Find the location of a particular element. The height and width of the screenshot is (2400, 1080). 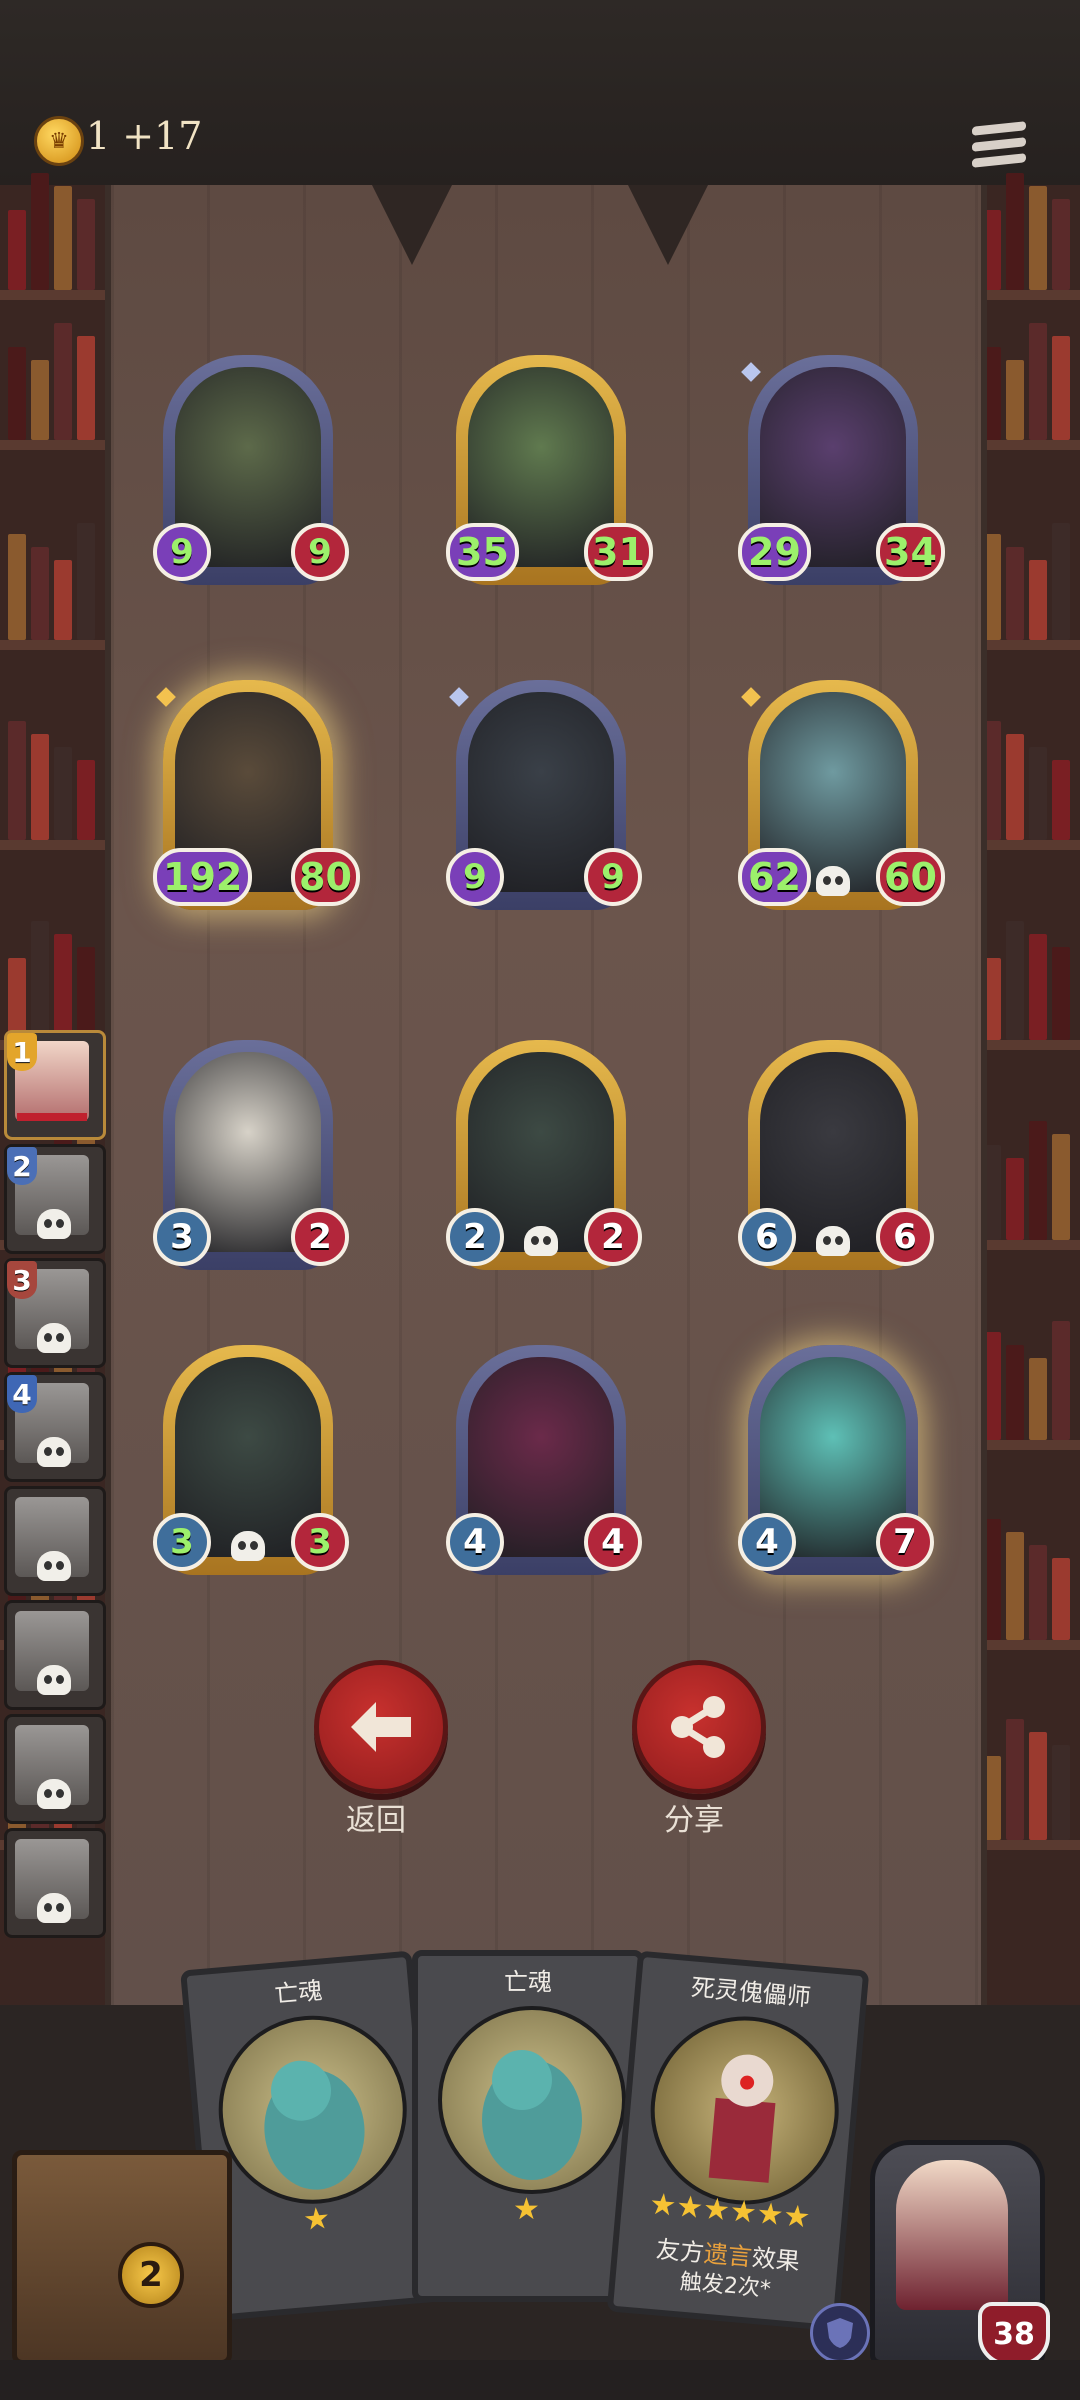

opponent-slot: 2 is located at coordinates (55, 1199).